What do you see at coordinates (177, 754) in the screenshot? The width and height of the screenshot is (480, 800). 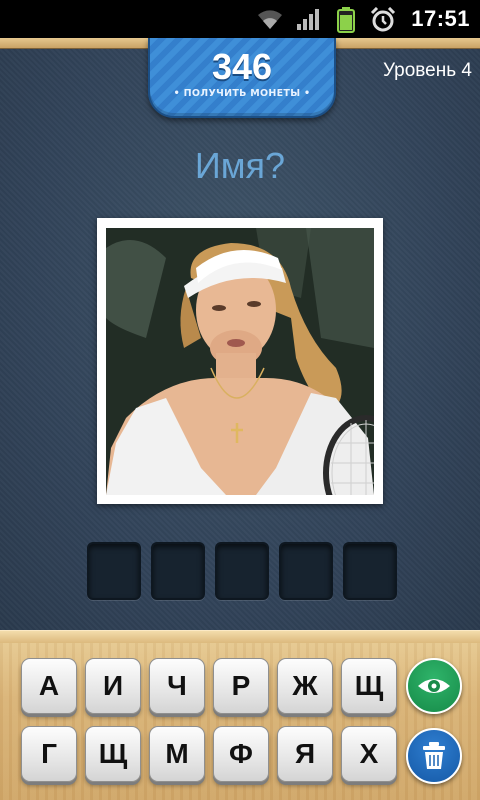 I see `letter-key: М` at bounding box center [177, 754].